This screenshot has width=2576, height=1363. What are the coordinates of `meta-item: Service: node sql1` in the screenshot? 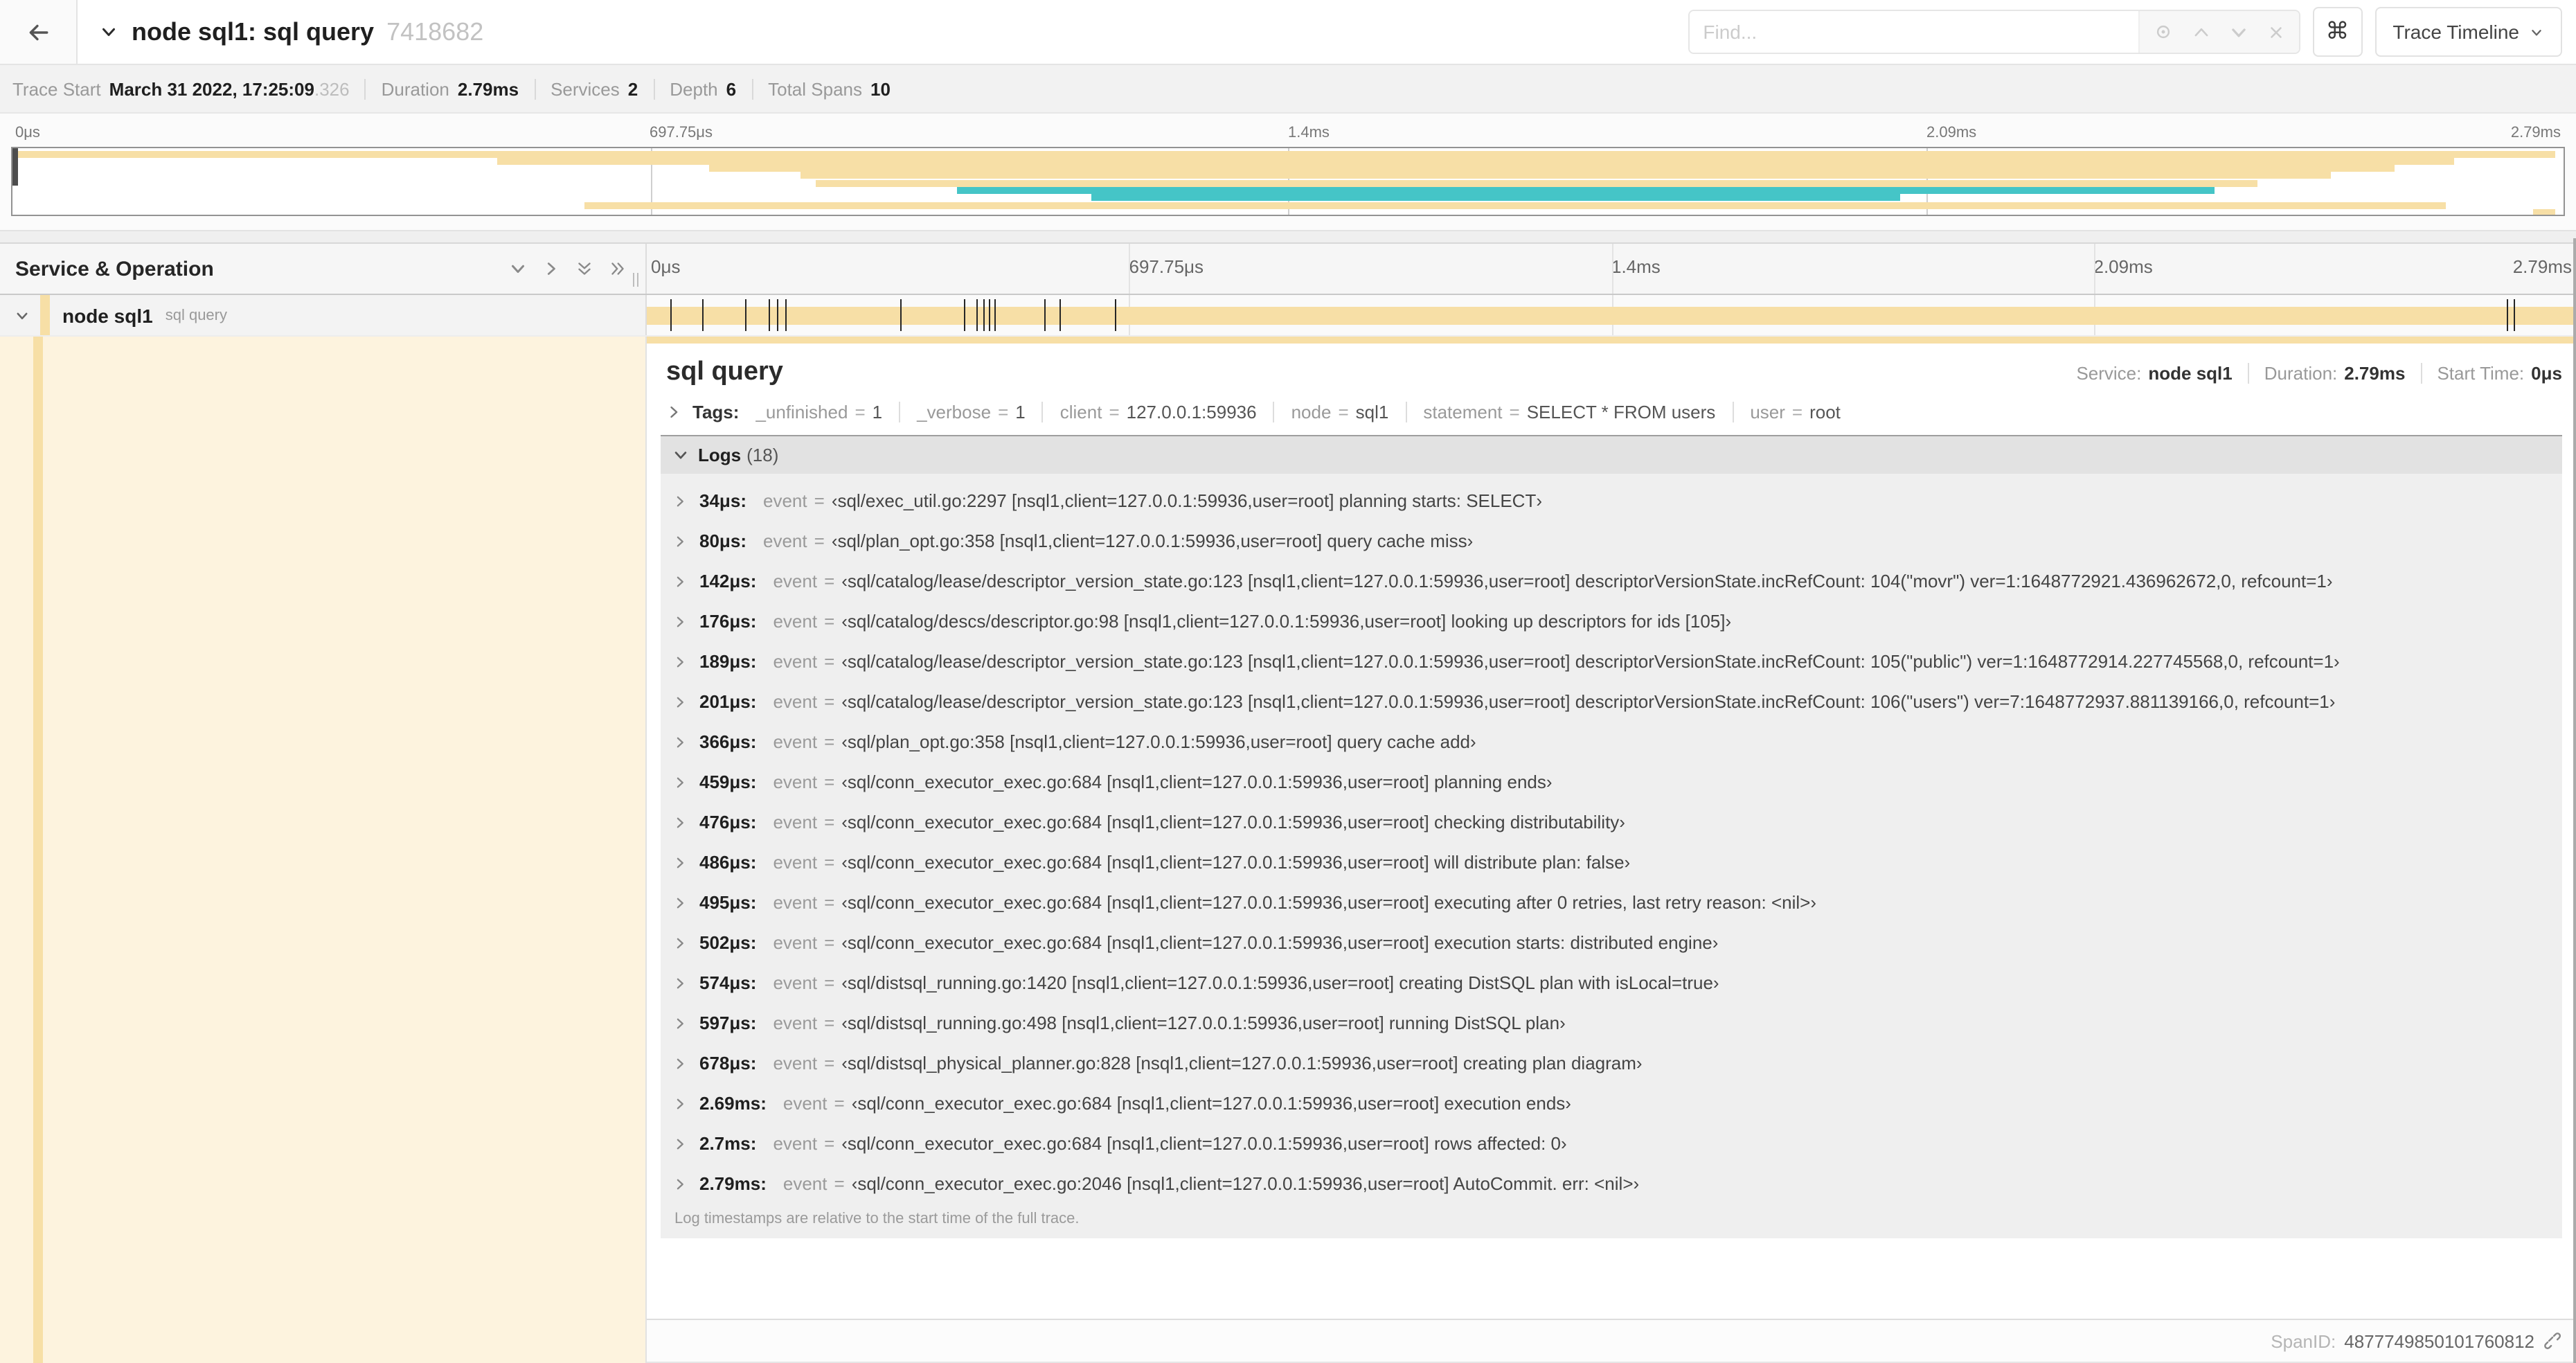 It's located at (2154, 373).